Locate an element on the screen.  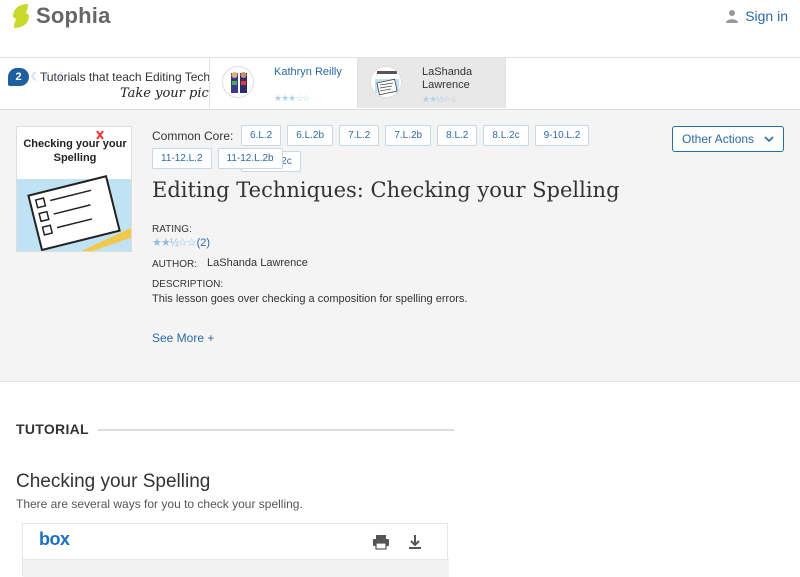
standard-tag: 6.L.2b is located at coordinates (310, 135).